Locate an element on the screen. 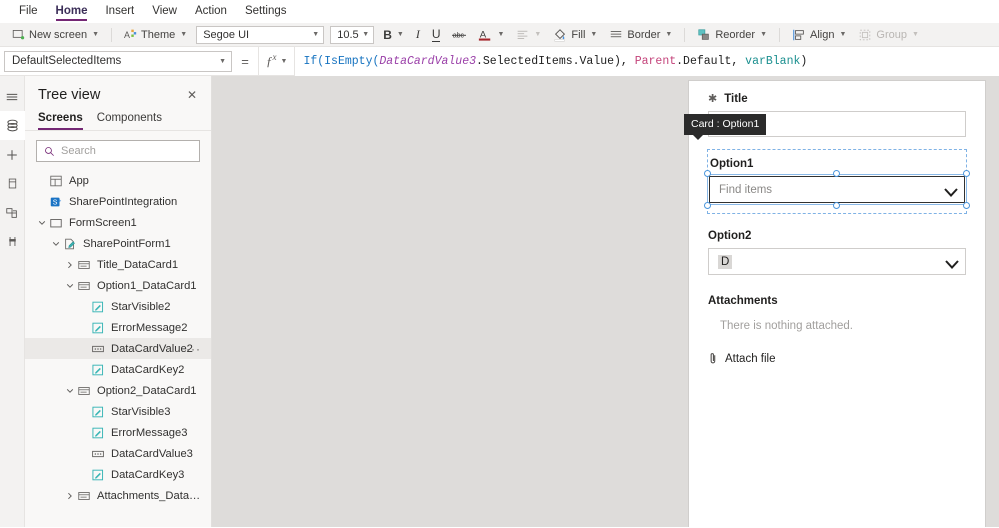  theme-label: Theme is located at coordinates (158, 34).